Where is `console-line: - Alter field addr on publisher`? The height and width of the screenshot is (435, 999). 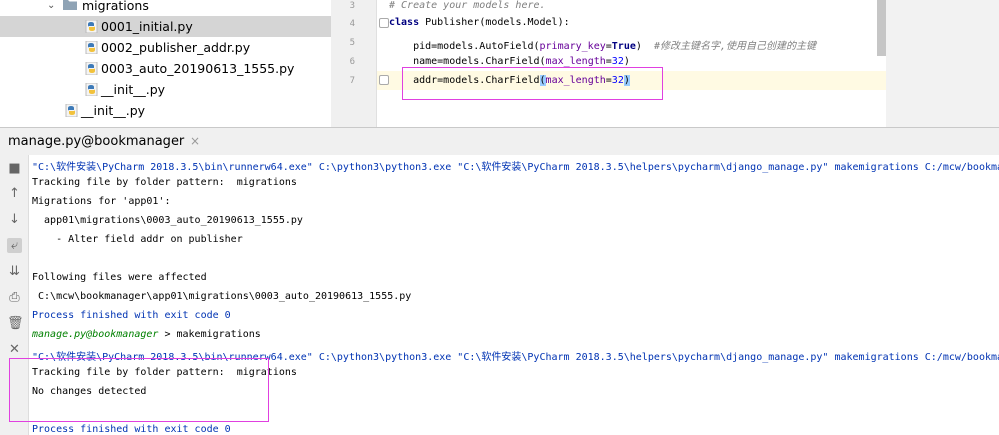
console-line: - Alter field addr on publisher is located at coordinates (137, 239).